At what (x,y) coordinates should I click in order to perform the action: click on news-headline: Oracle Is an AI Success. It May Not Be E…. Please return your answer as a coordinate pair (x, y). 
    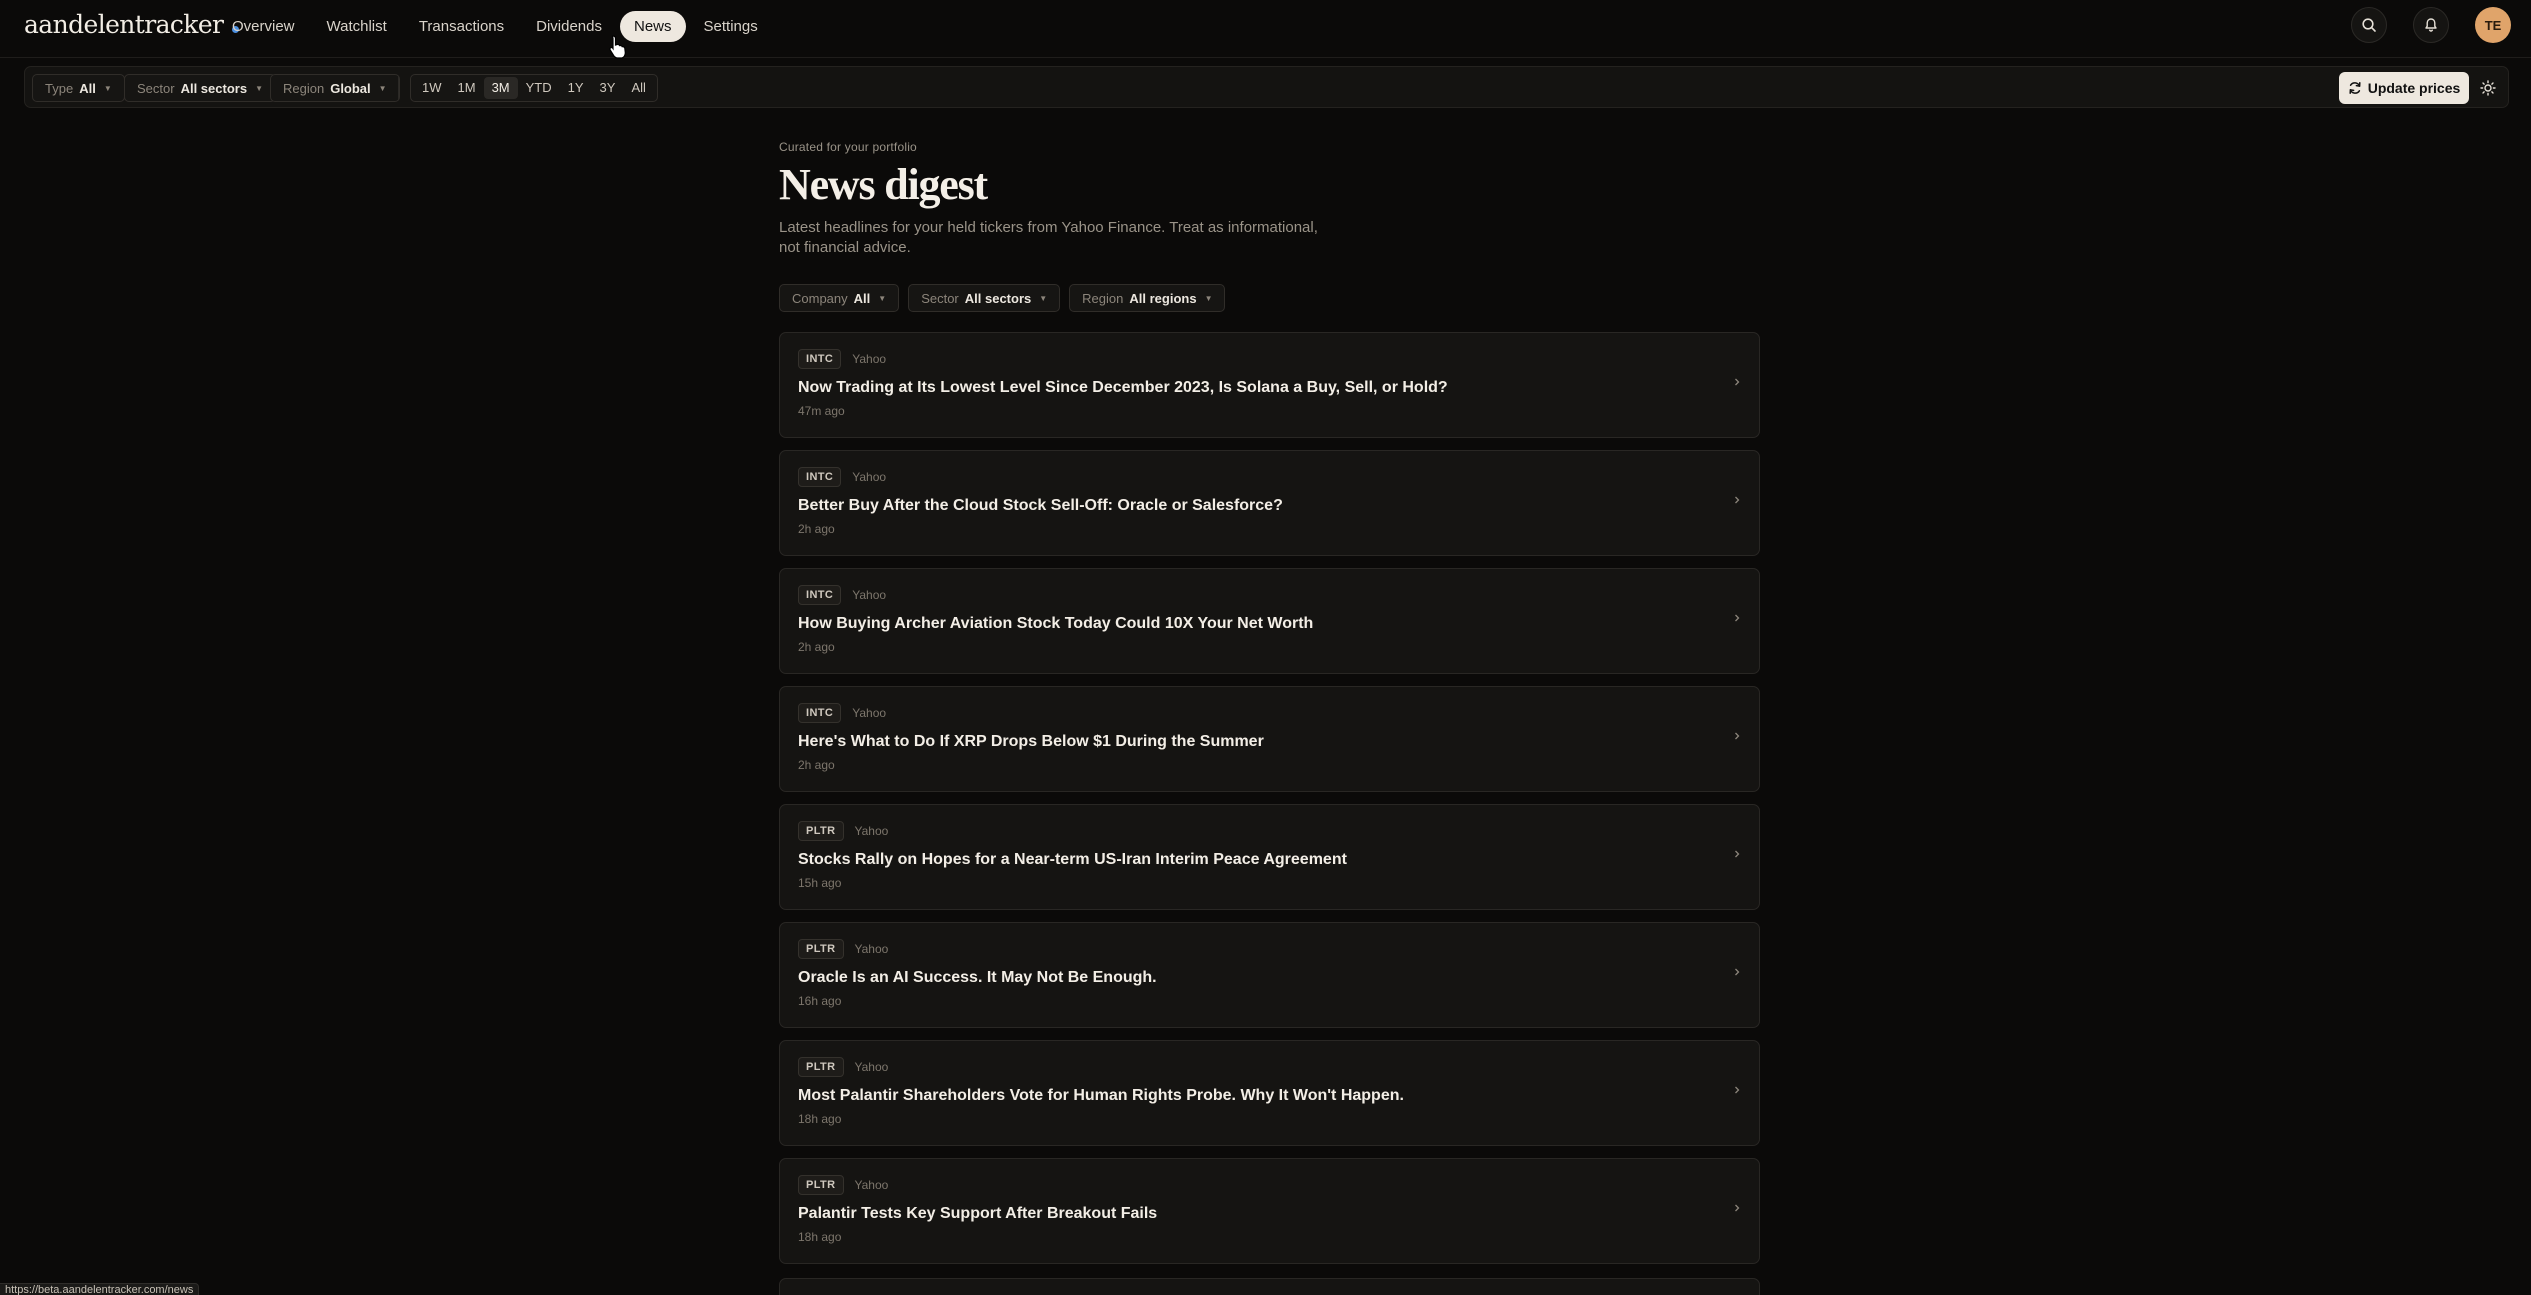
    Looking at the image, I should click on (977, 978).